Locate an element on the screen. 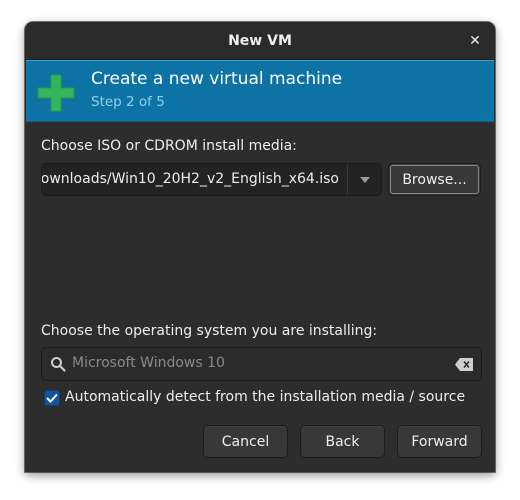 This screenshot has width=520, height=500. forward-button: Forward is located at coordinates (439, 441).